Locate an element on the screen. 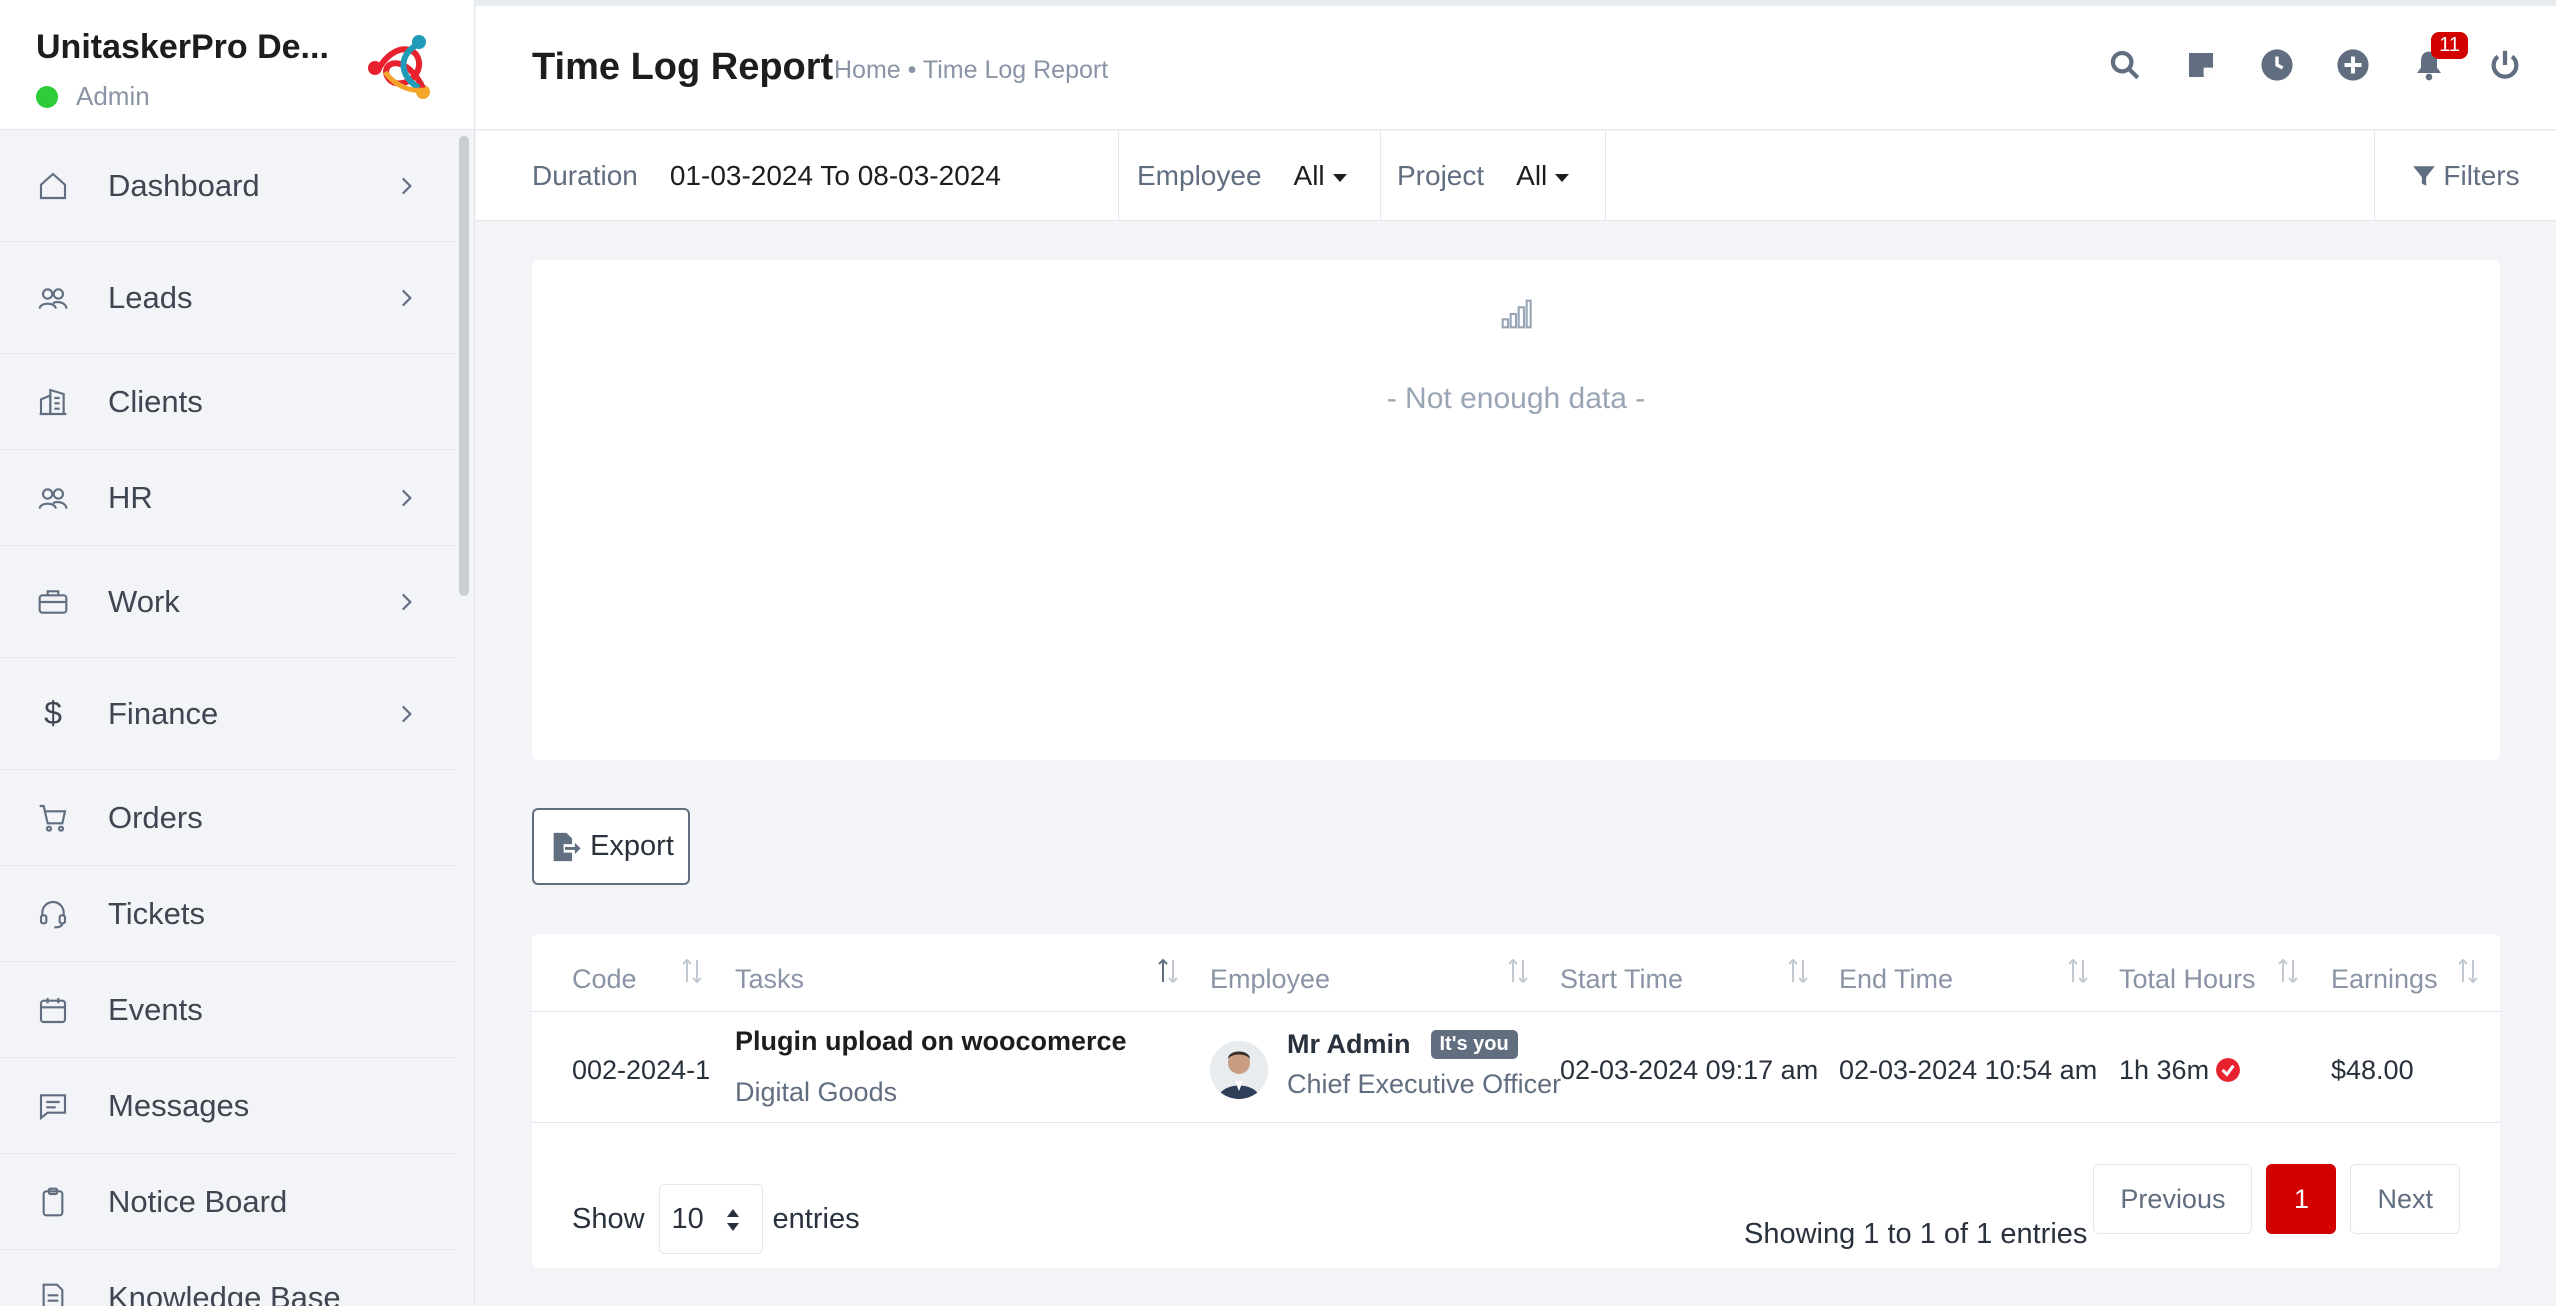  sidebar-scrollbar is located at coordinates (464, 366).